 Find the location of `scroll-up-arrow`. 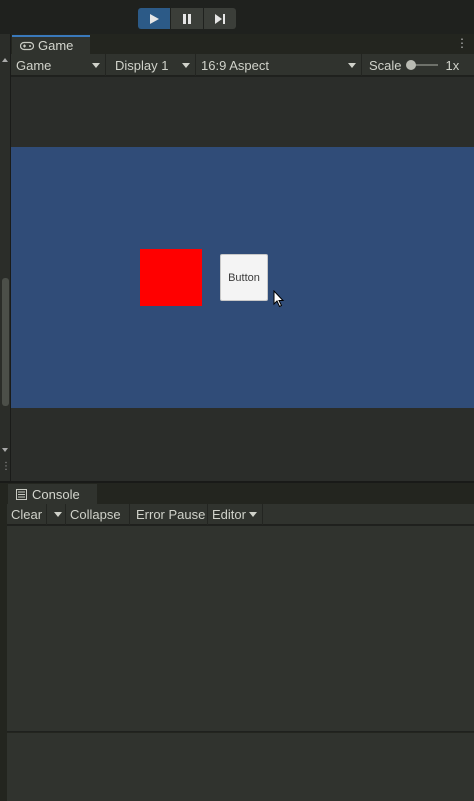

scroll-up-arrow is located at coordinates (5, 60).